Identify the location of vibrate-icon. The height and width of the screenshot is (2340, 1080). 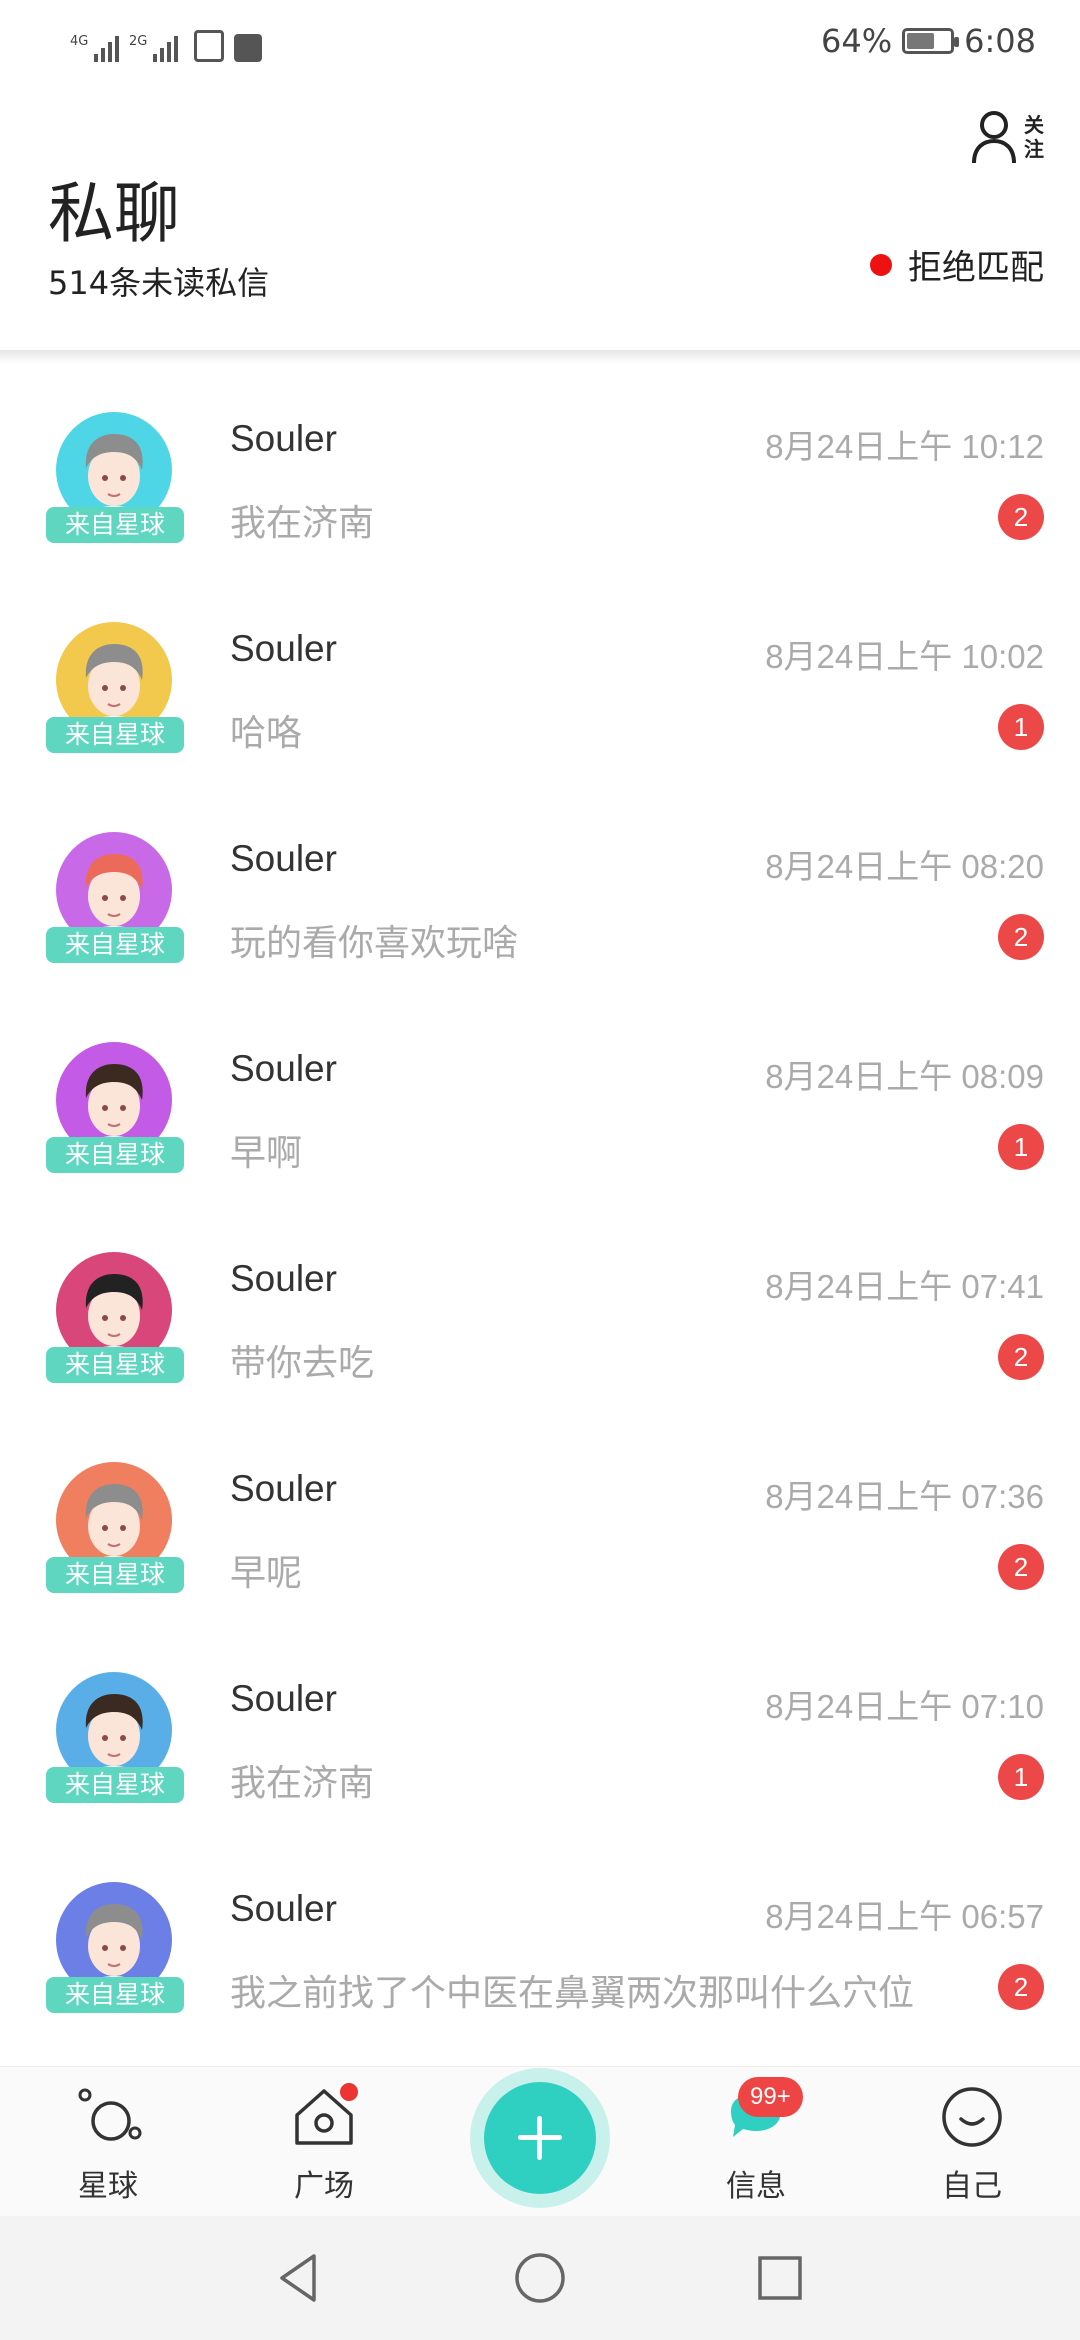
(209, 46).